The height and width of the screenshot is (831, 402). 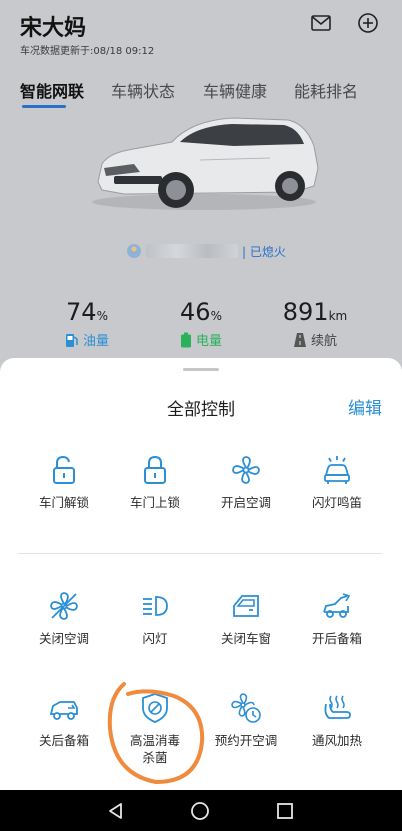 I want to click on control-door-lock: 车门上锁, so click(x=155, y=482).